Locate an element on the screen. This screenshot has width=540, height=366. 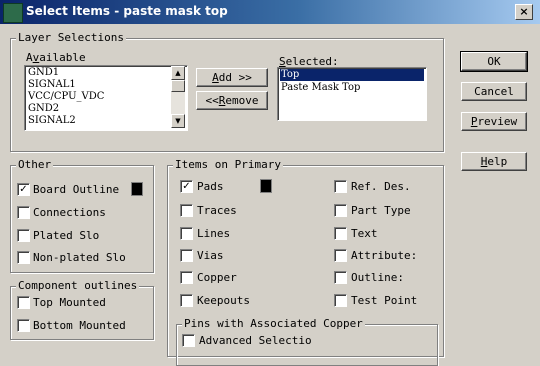
add-button: Add >> is located at coordinates (232, 77).